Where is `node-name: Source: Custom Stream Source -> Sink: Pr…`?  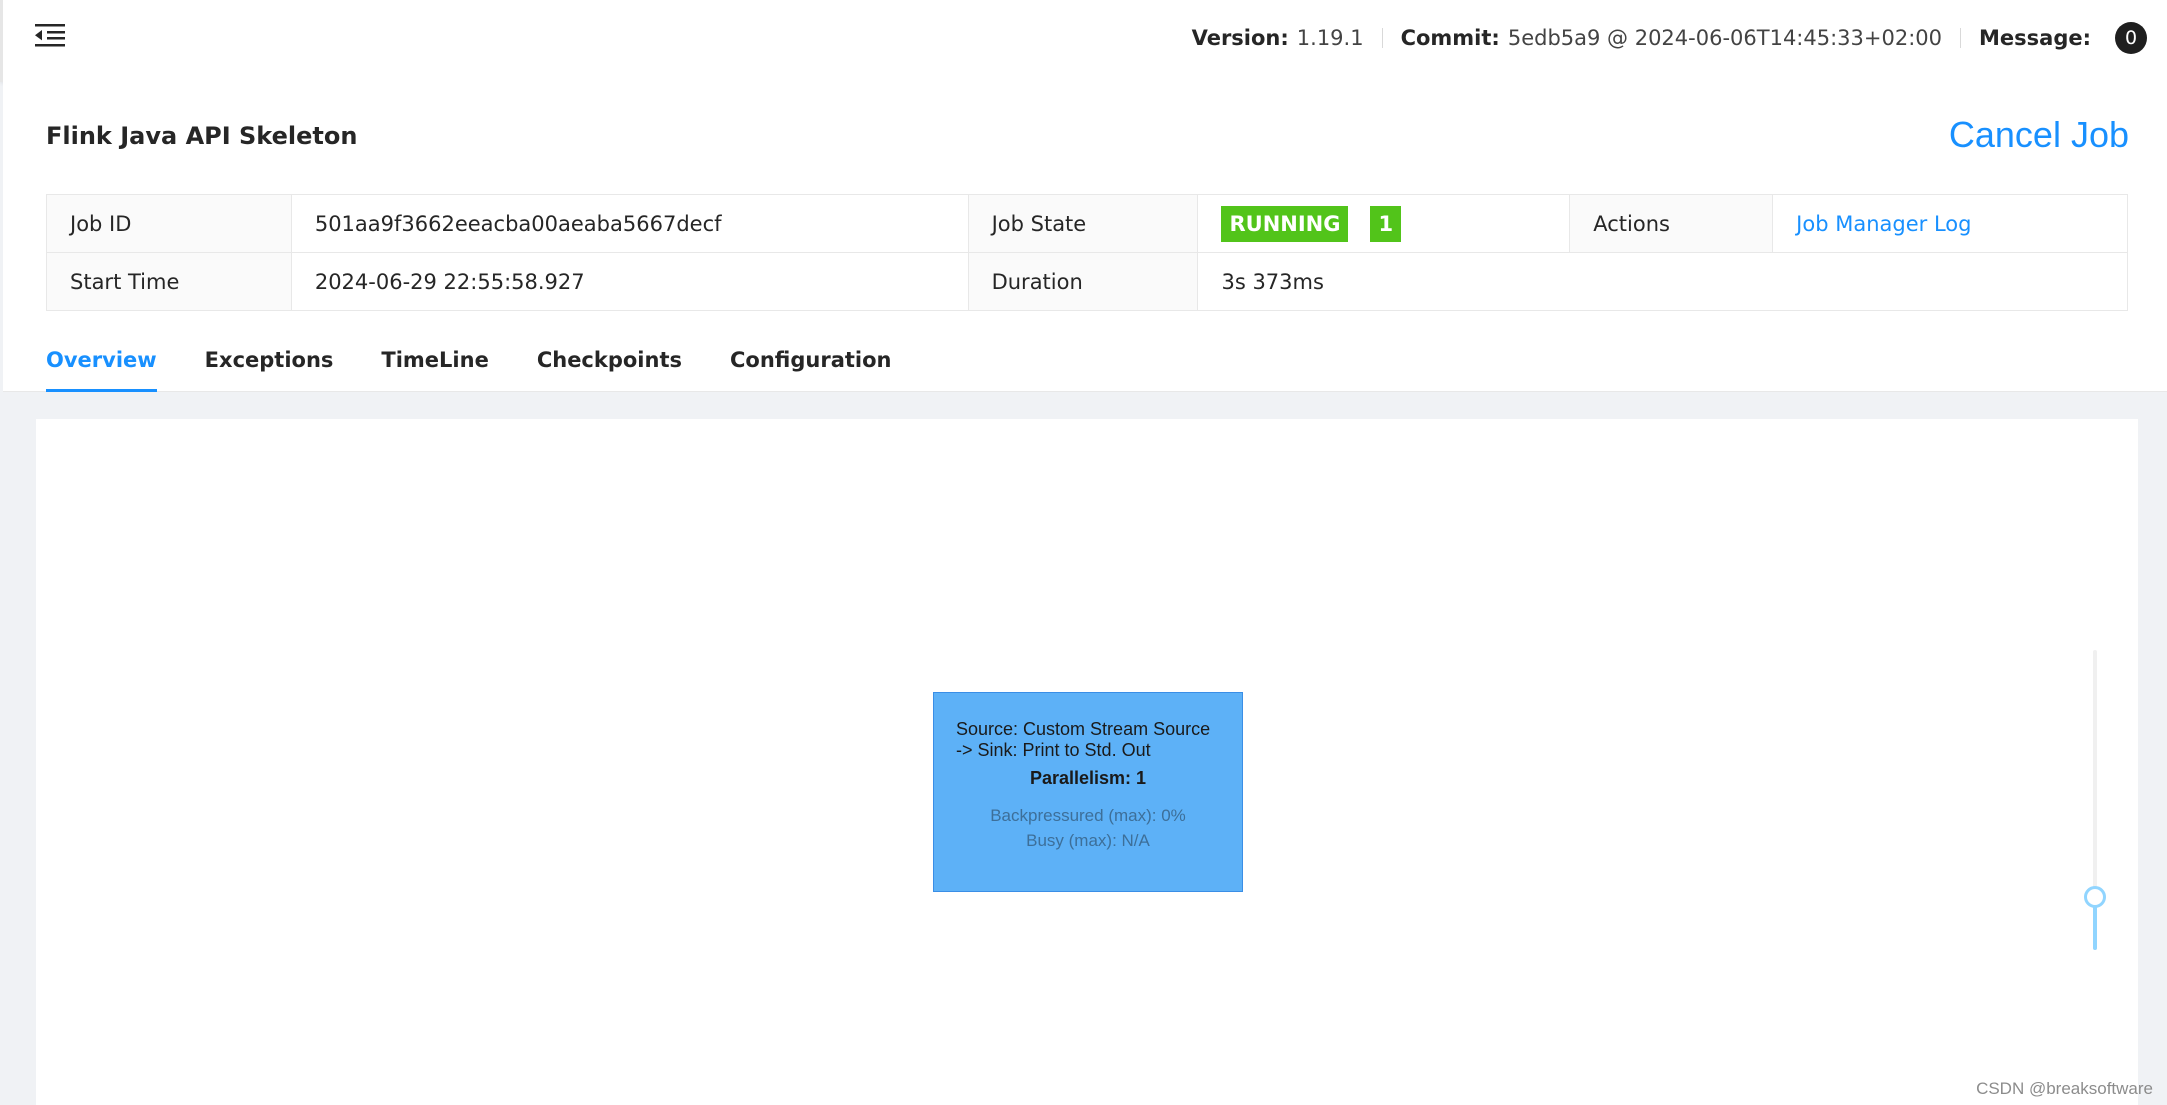 node-name: Source: Custom Stream Source -> Sink: Pr… is located at coordinates (1091, 740).